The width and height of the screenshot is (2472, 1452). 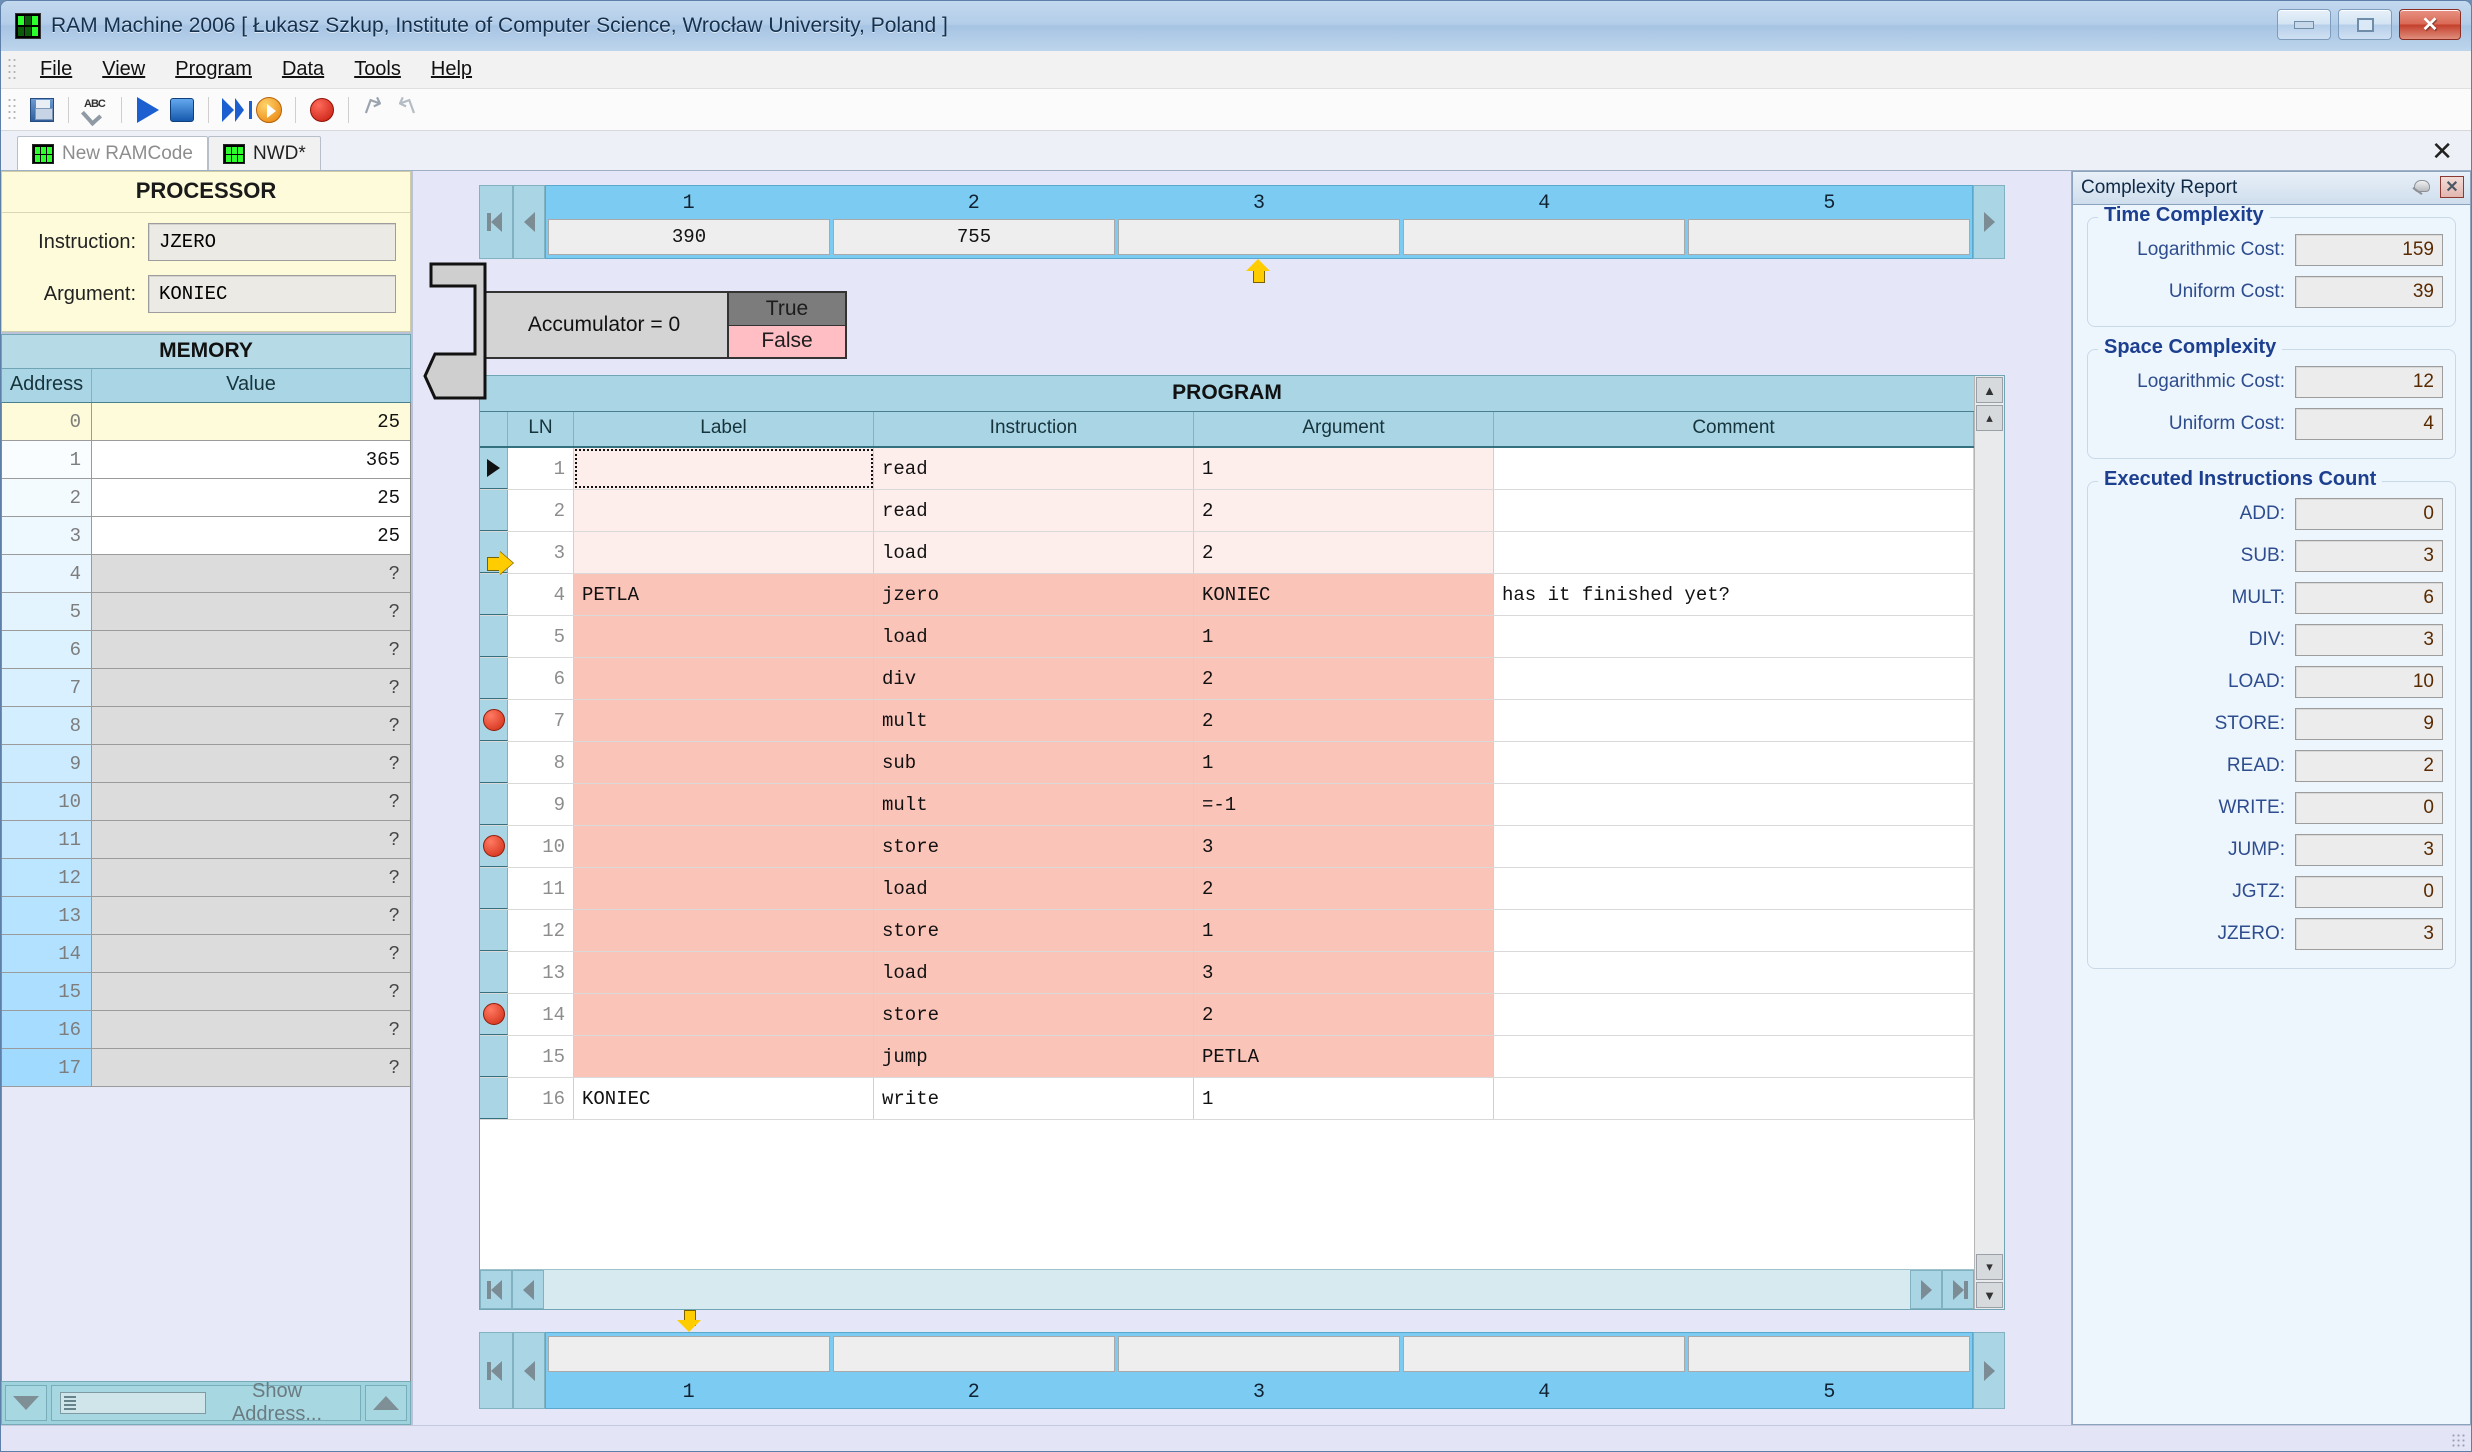 What do you see at coordinates (12, 109) in the screenshot?
I see `toolbar-gripper` at bounding box center [12, 109].